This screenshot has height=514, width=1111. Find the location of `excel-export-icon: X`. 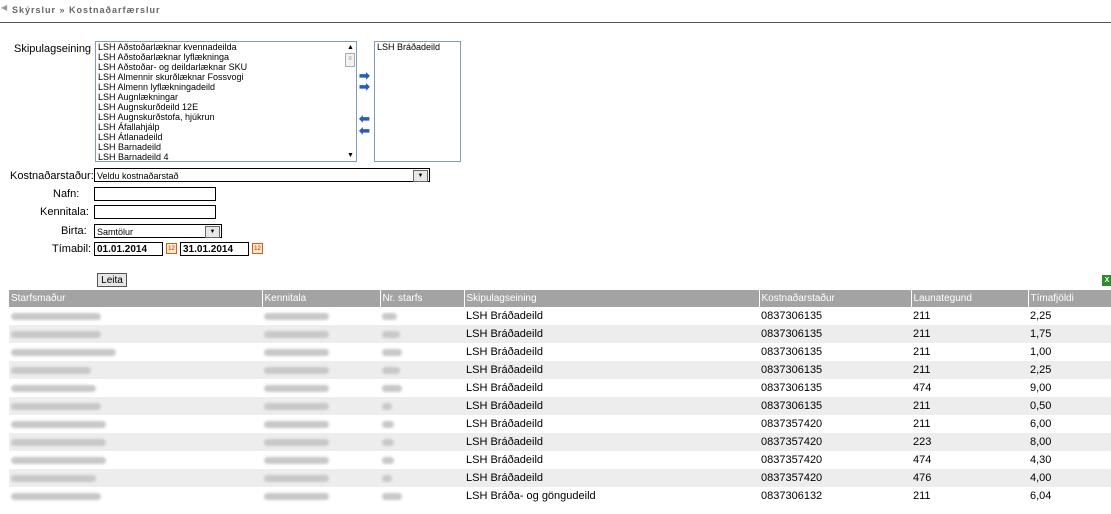

excel-export-icon: X is located at coordinates (1106, 280).